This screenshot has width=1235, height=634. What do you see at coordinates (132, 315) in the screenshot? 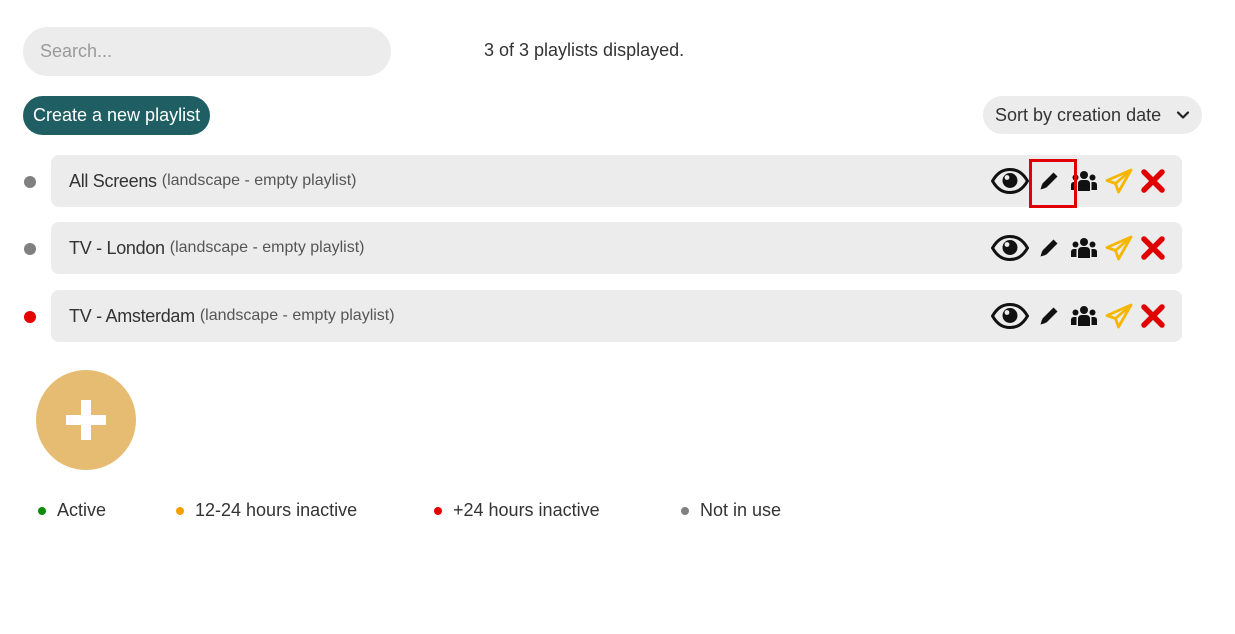
I see `playlist-name: TV - Amsterdam` at bounding box center [132, 315].